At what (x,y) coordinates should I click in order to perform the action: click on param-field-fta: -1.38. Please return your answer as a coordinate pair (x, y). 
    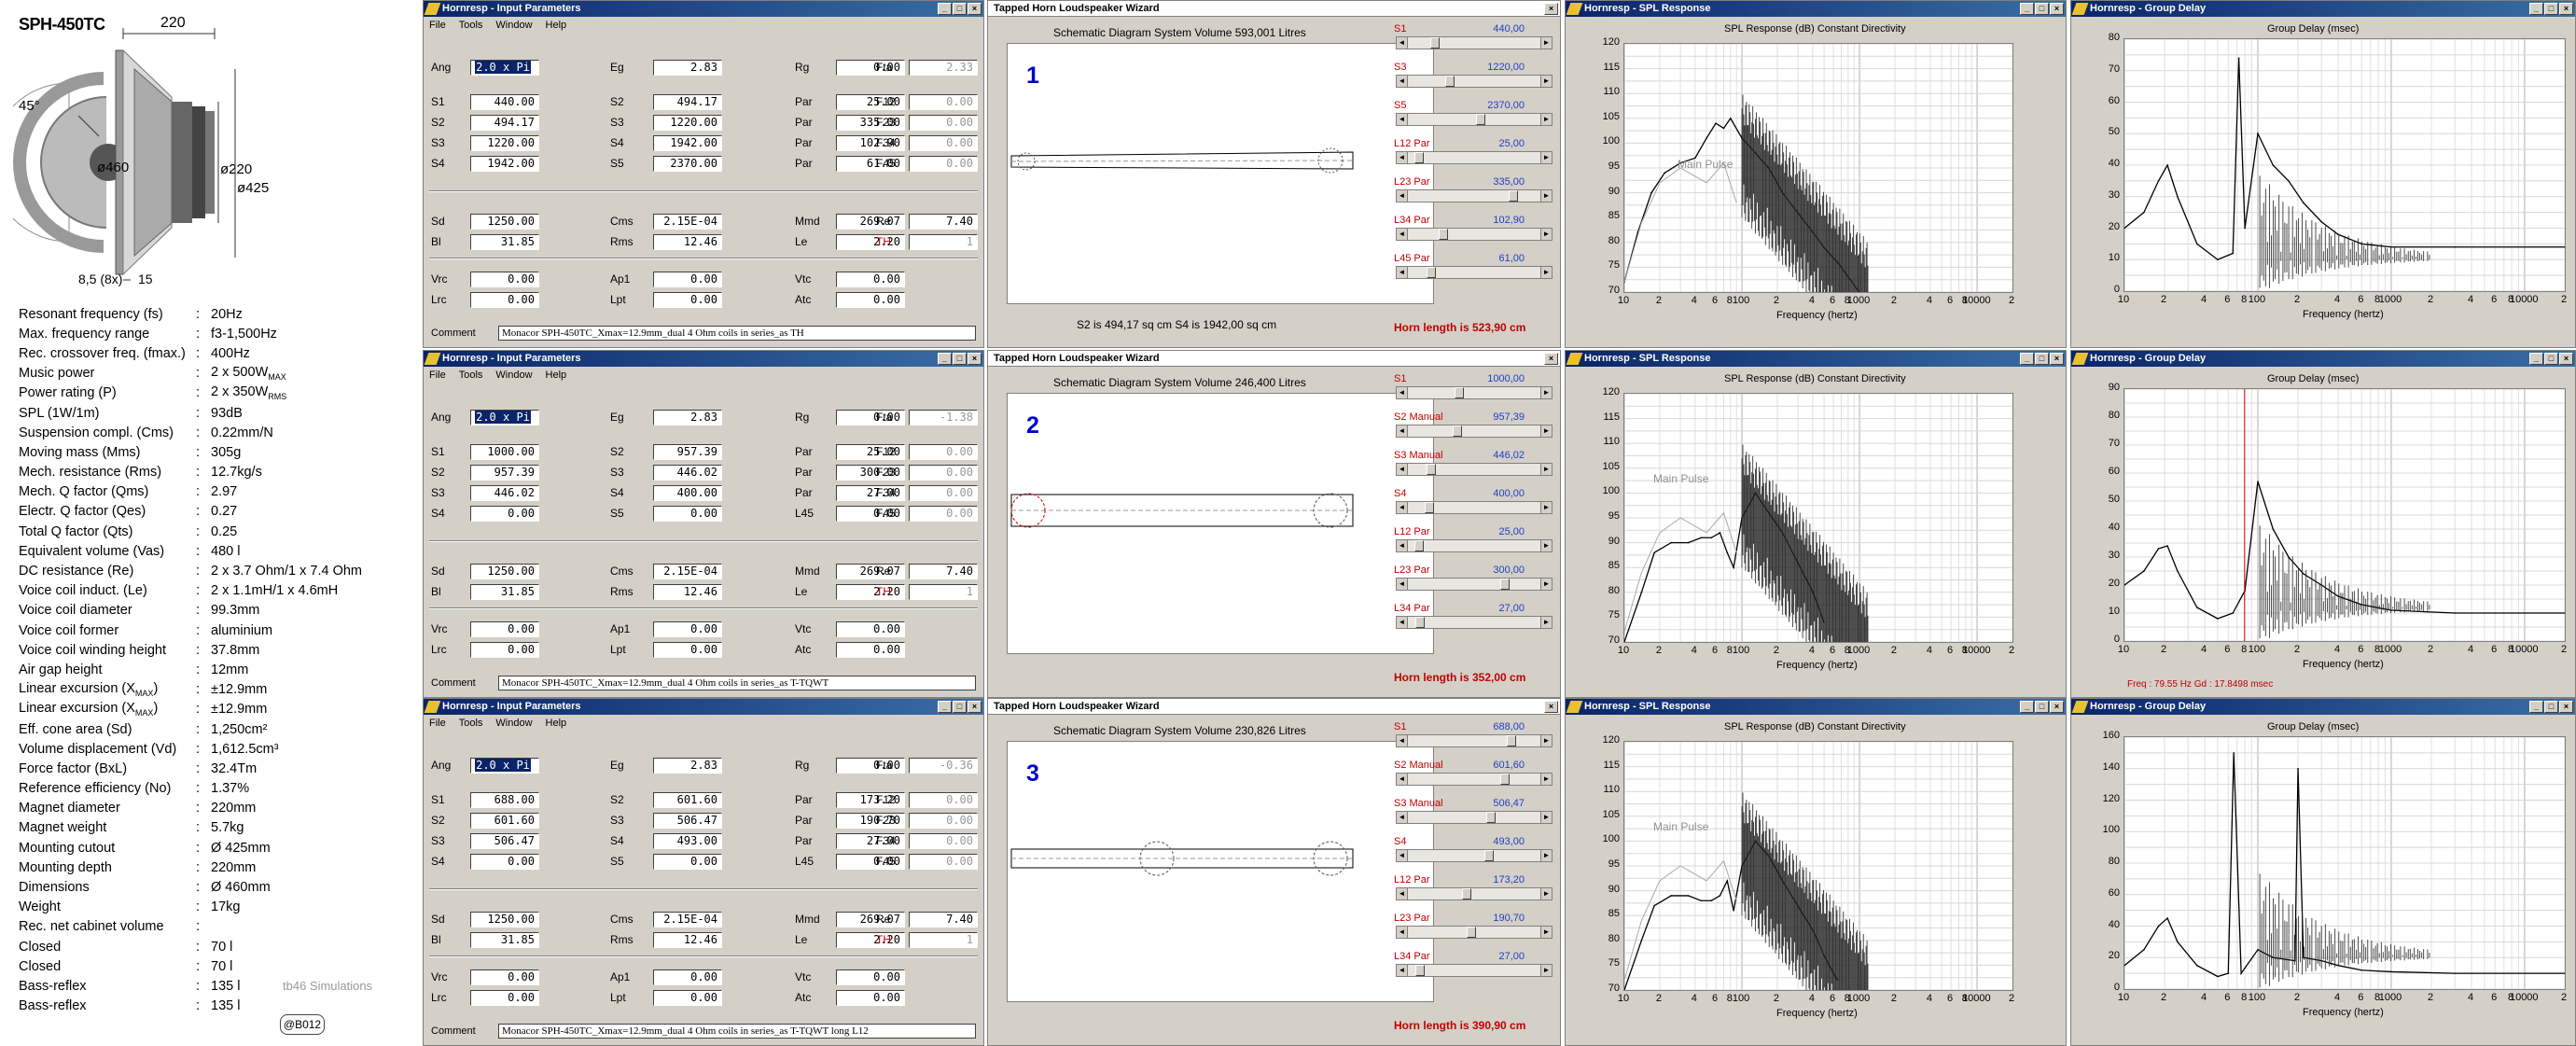
    Looking at the image, I should click on (943, 417).